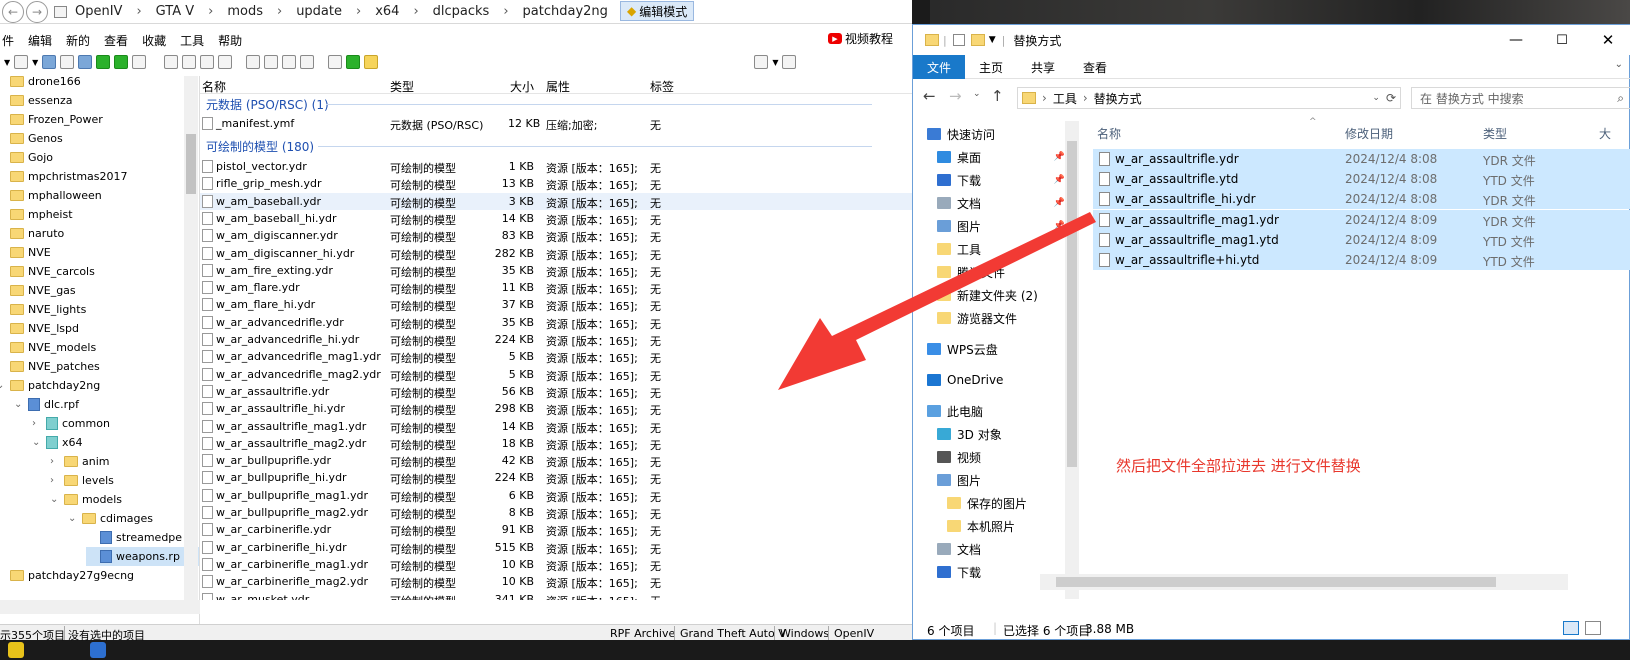  I want to click on nav-item: 视频, so click(996, 457).